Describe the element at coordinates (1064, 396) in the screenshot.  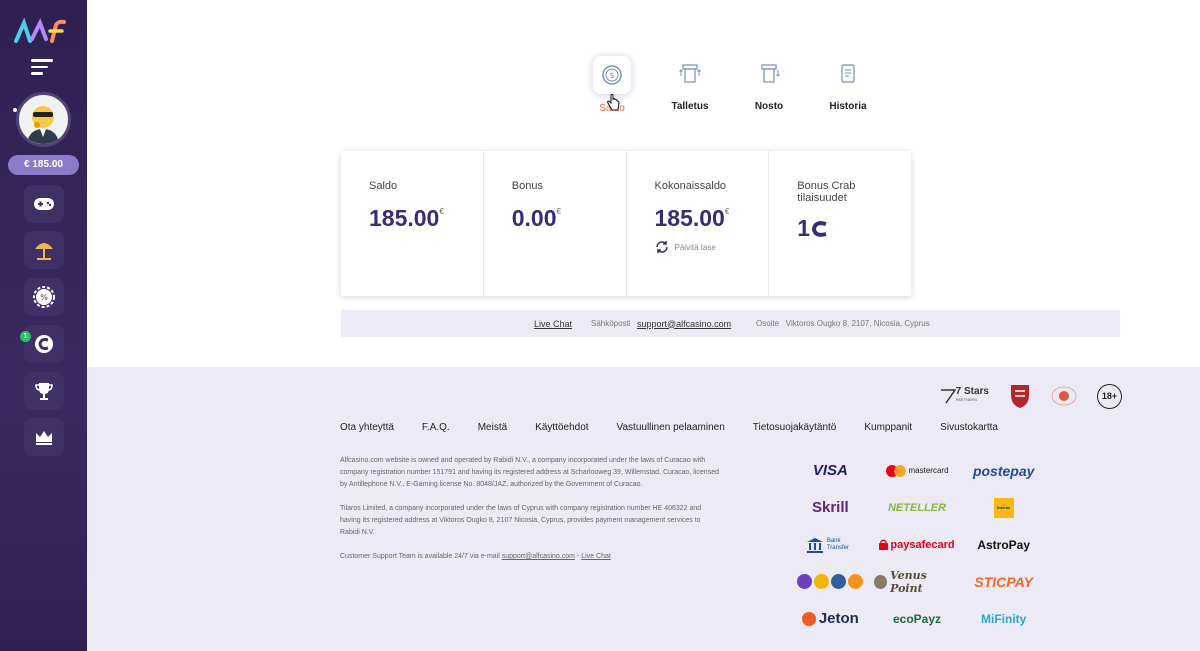
I see `basketball-partner-icon` at that location.